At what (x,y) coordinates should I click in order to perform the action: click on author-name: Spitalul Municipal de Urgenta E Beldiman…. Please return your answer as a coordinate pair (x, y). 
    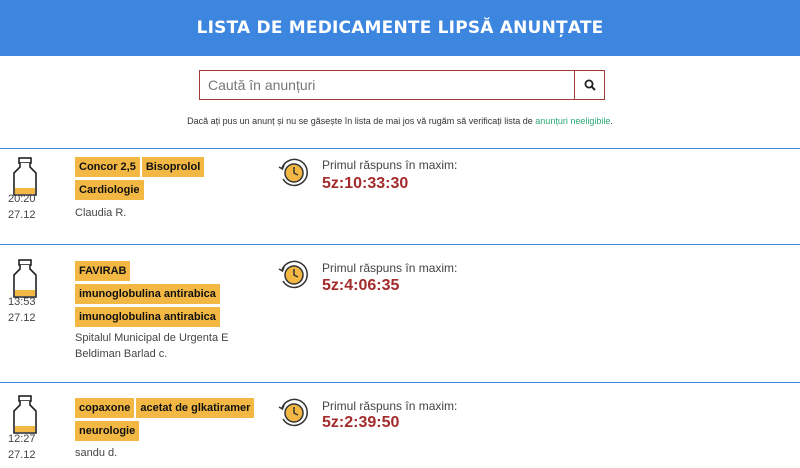
    Looking at the image, I should click on (152, 346).